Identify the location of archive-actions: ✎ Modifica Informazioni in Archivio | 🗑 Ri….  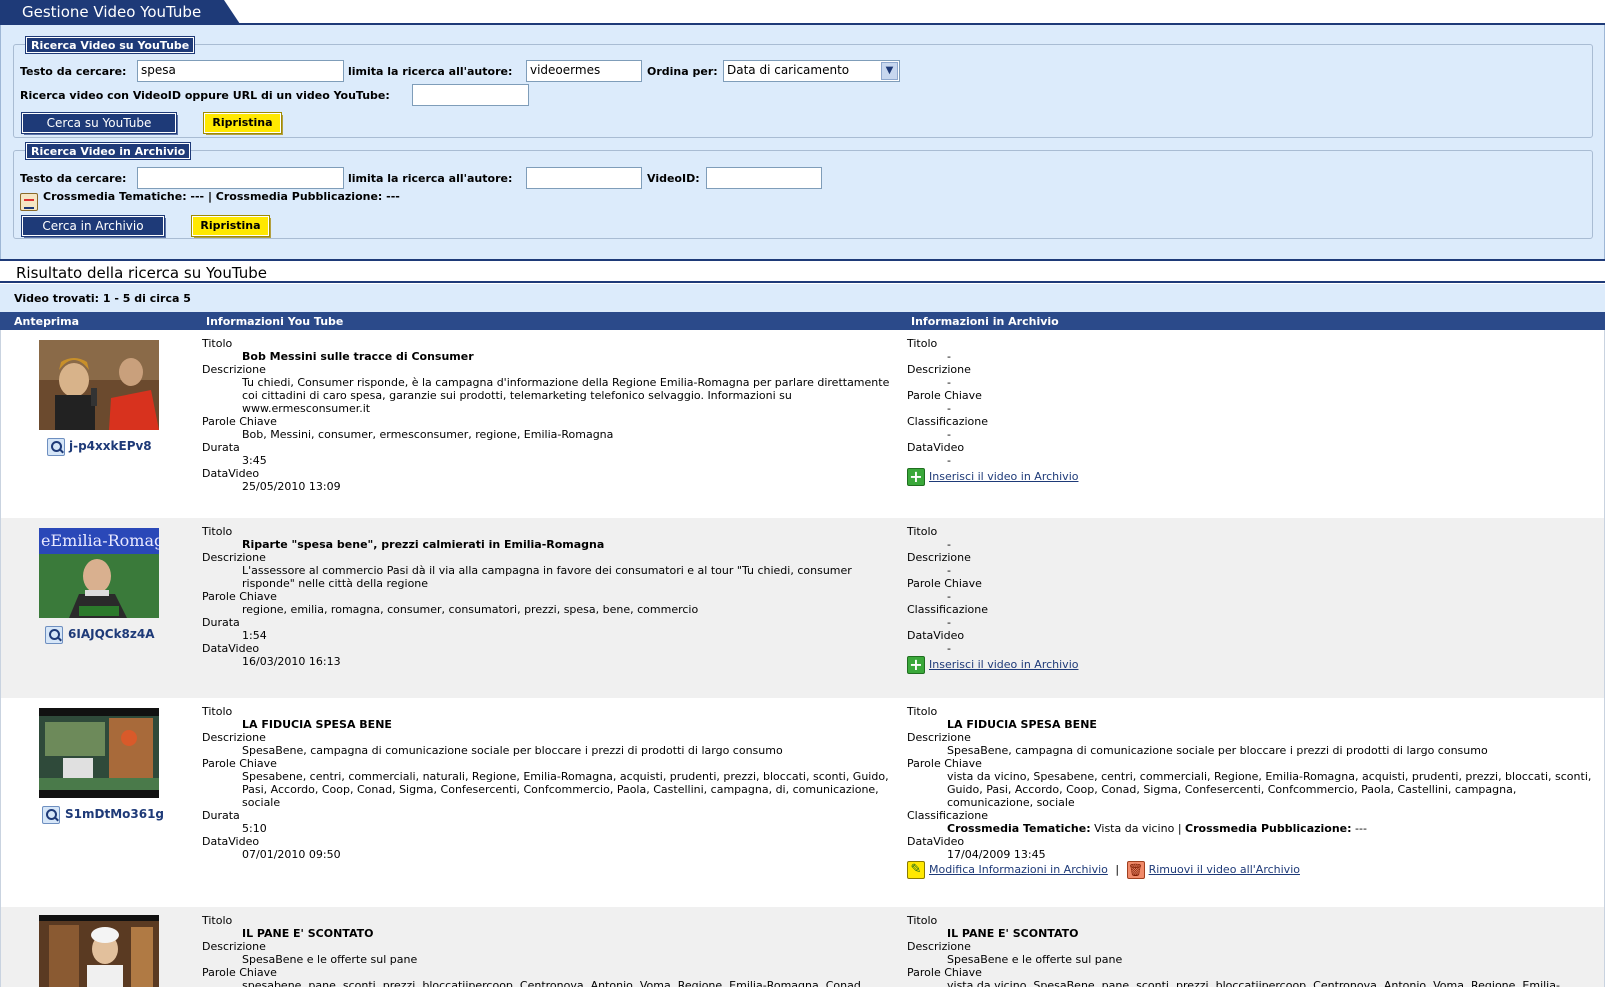
(1103, 870).